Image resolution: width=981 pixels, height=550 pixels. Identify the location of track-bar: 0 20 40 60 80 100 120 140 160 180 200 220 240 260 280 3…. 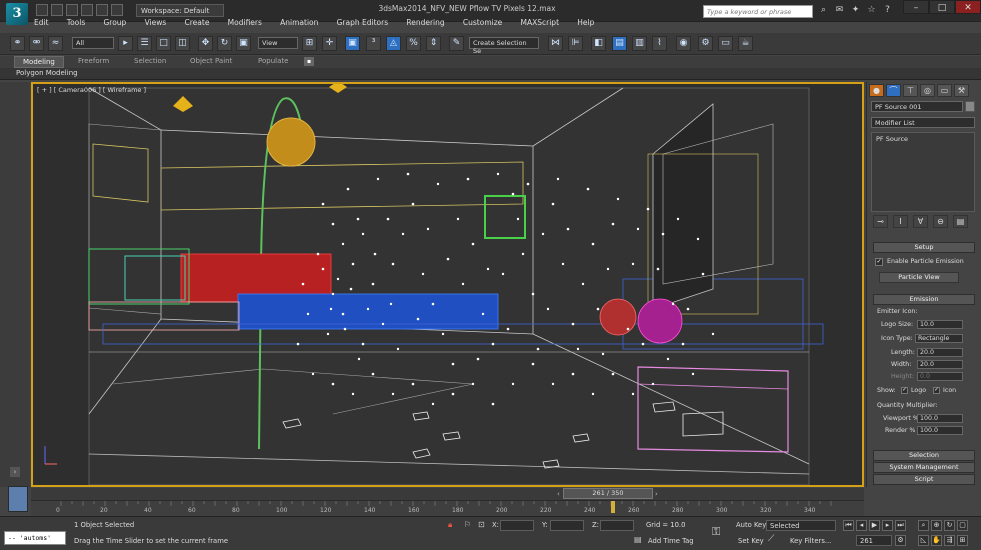
(447, 508).